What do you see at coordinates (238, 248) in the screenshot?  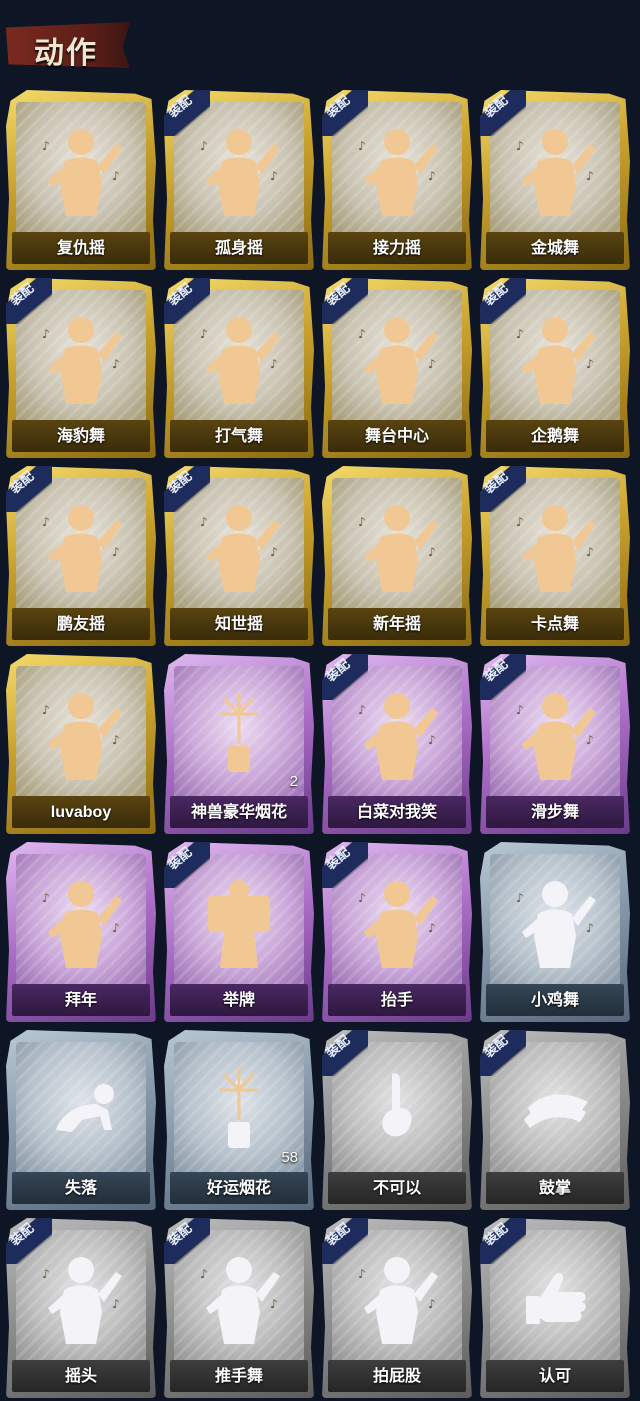 I see `emote-name: 孤身摇` at bounding box center [238, 248].